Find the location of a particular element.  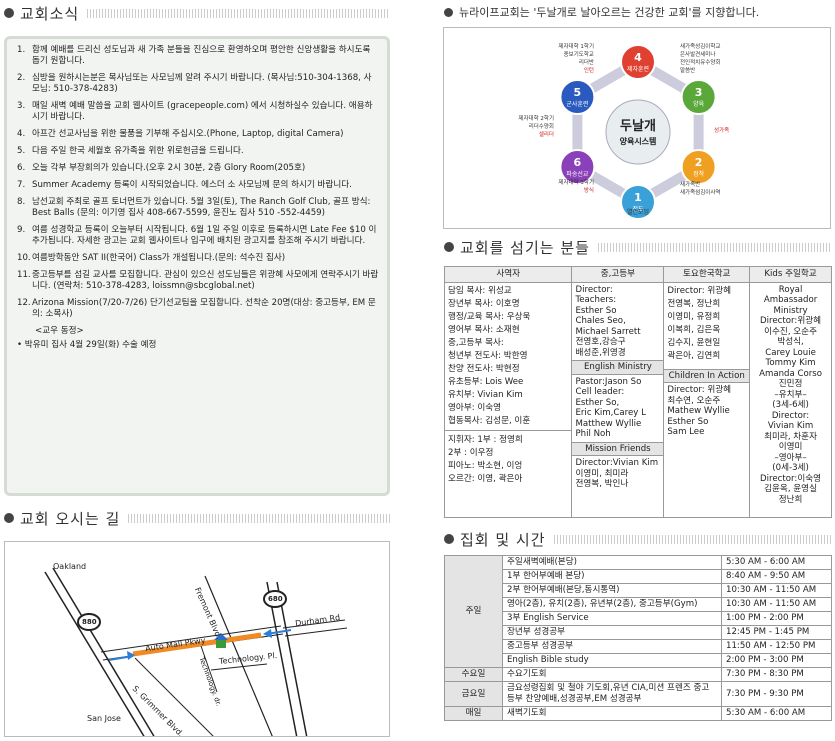

note-top-right: 말씀반 is located at coordinates (687, 70).